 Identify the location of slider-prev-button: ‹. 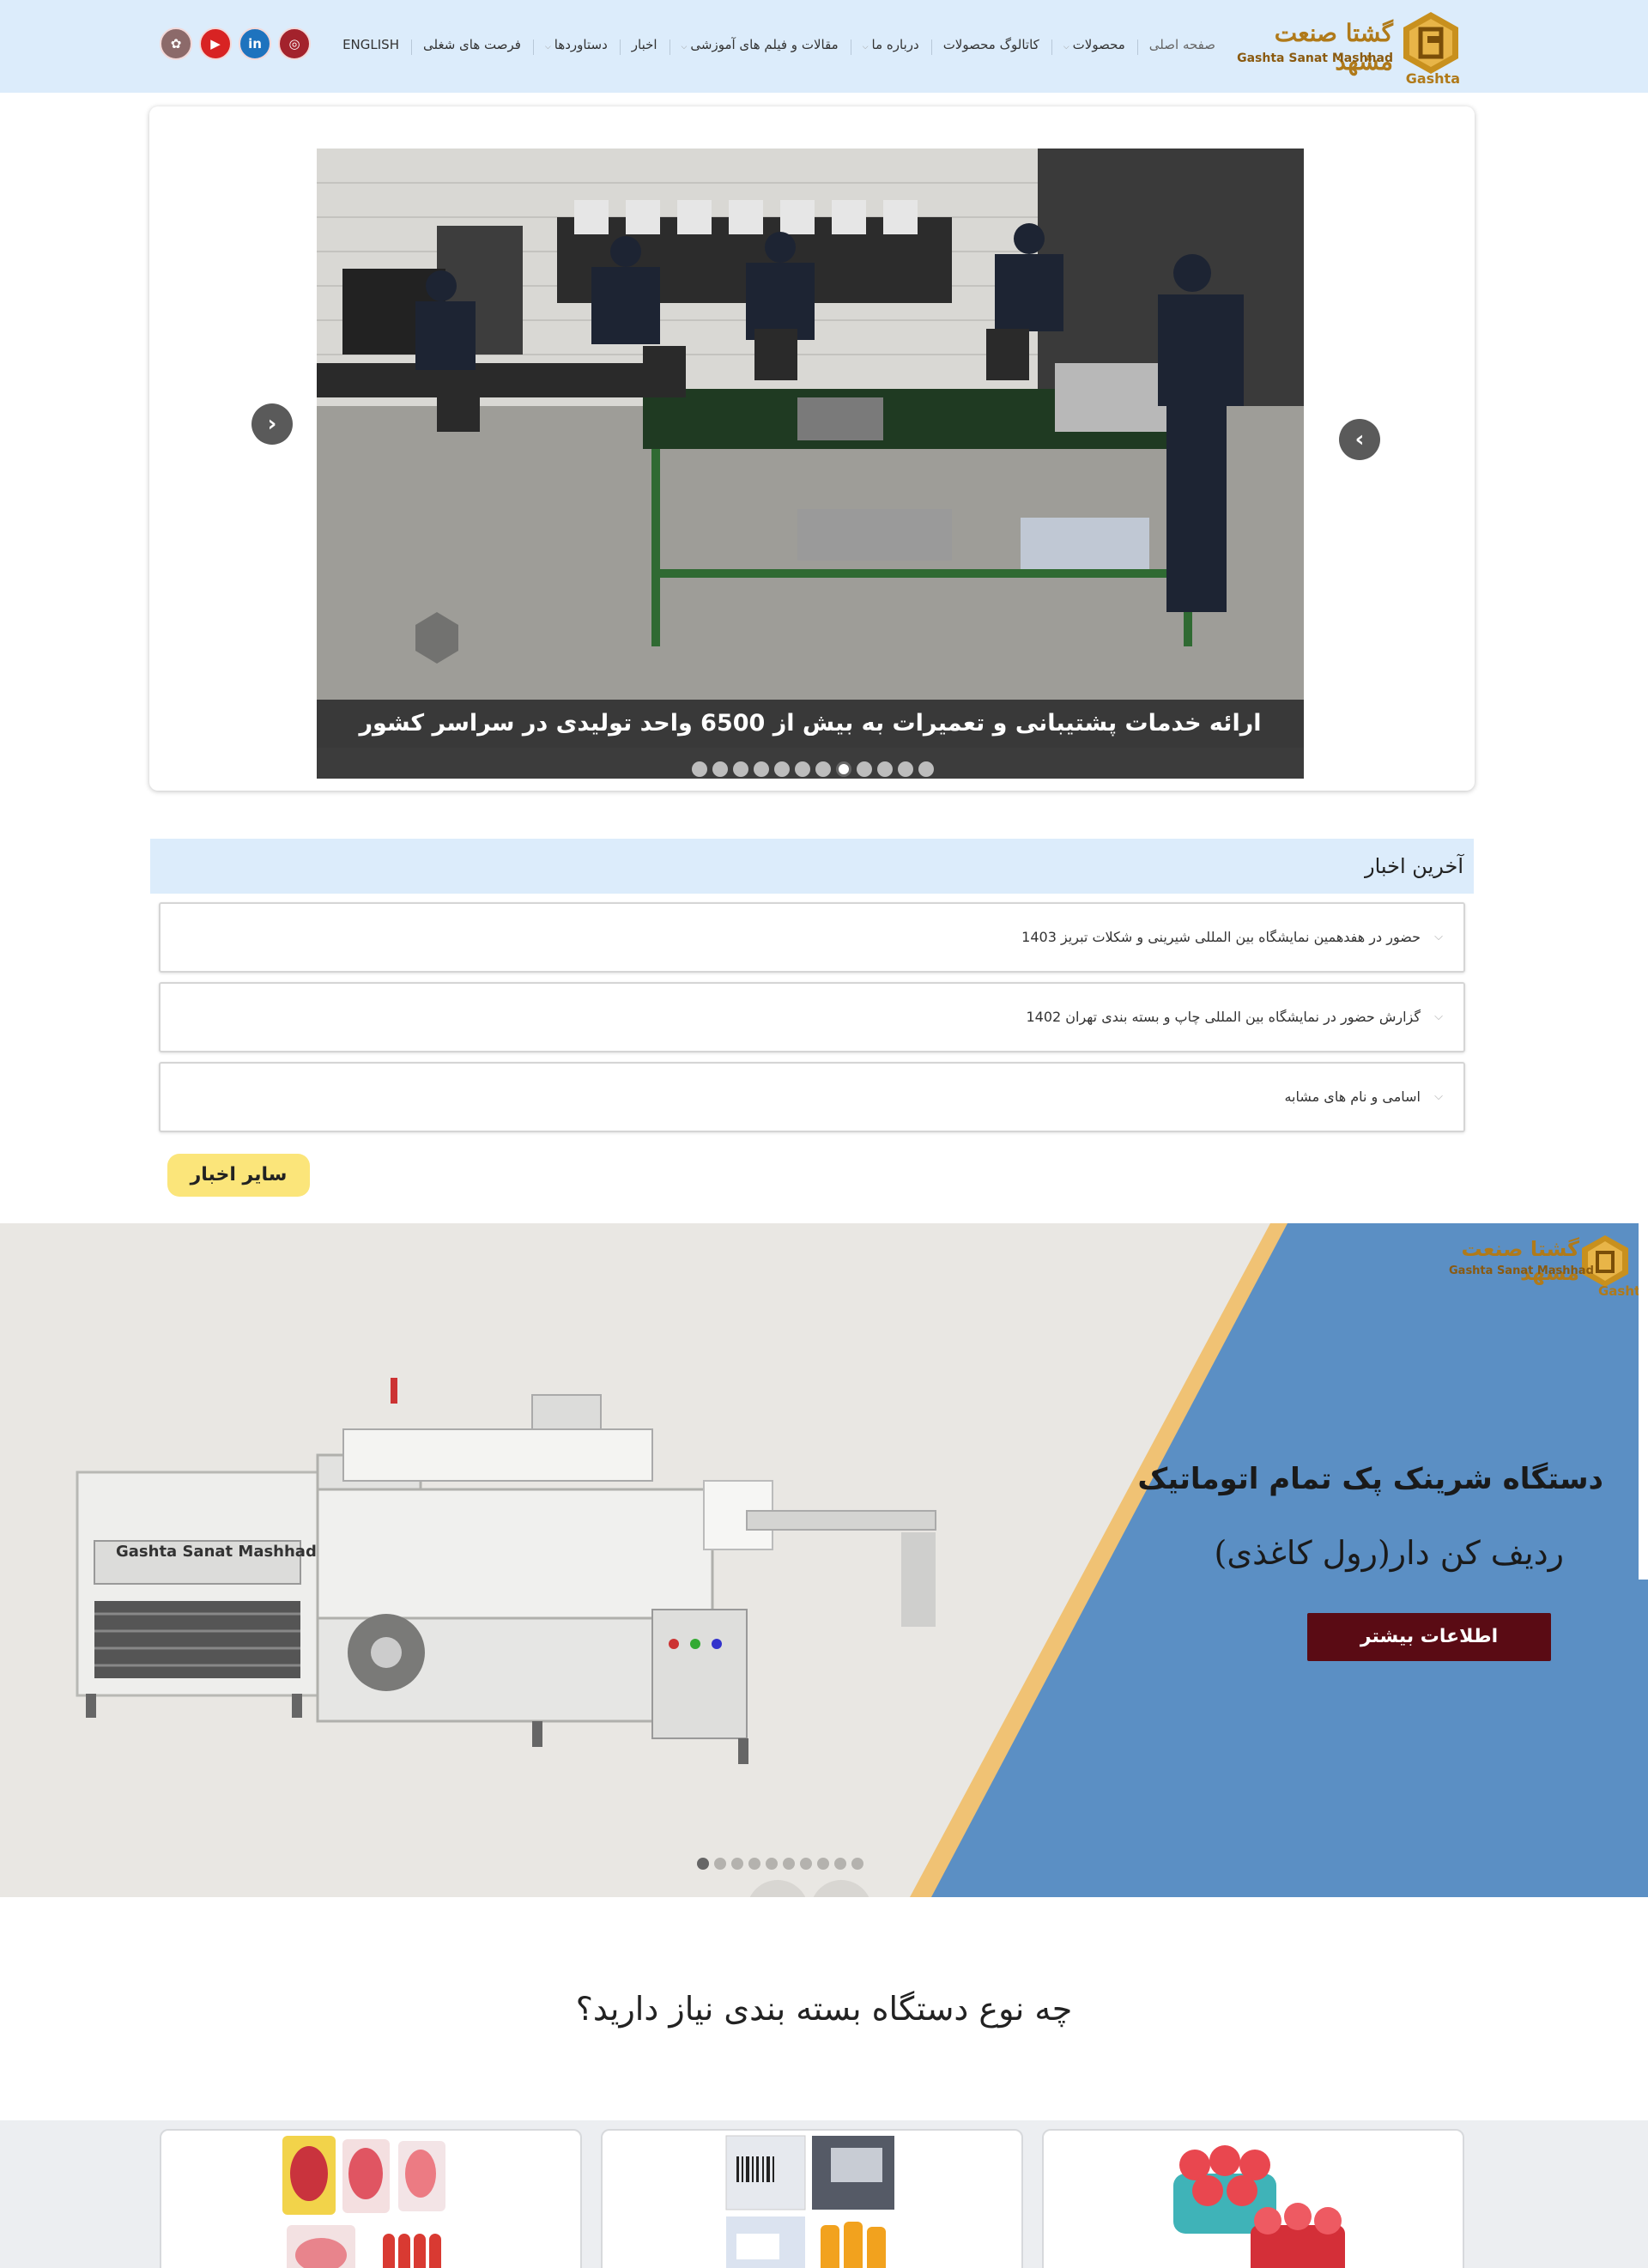
(272, 424).